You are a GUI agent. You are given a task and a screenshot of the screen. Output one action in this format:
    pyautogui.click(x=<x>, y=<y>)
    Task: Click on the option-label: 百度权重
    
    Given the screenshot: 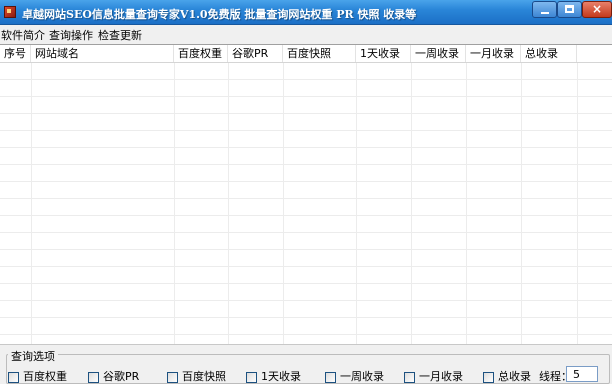 What is the action you would take?
    pyautogui.click(x=45, y=376)
    